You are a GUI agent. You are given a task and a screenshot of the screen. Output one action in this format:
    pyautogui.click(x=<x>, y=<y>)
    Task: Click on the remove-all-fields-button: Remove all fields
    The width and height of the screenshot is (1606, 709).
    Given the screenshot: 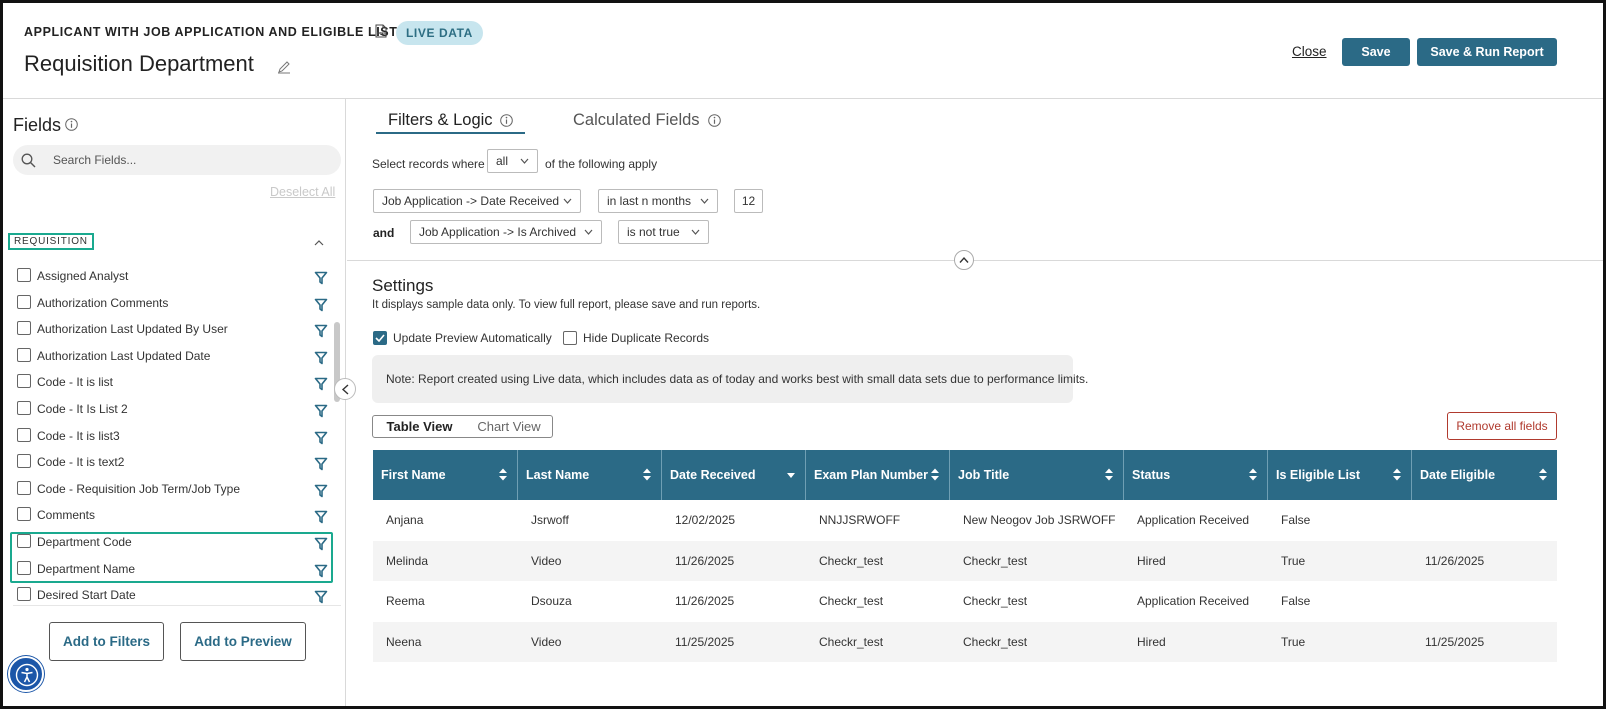 What is the action you would take?
    pyautogui.click(x=1502, y=426)
    